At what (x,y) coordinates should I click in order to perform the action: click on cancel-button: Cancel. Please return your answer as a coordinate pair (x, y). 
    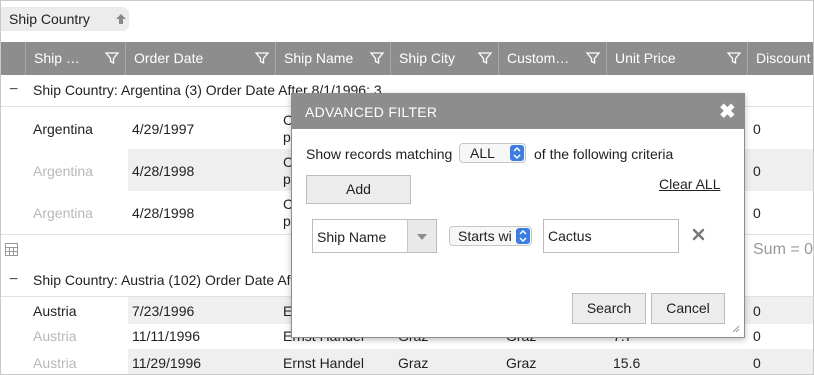
    Looking at the image, I should click on (688, 308).